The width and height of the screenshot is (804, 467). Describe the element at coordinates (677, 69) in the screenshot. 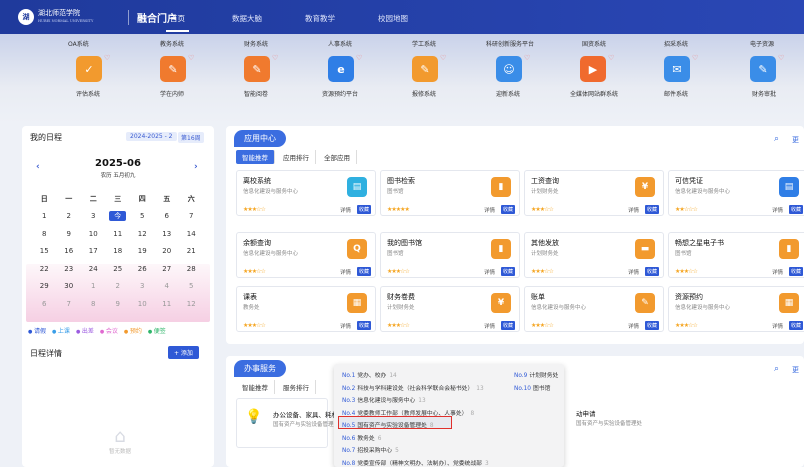

I see `app-icon: ✉` at that location.